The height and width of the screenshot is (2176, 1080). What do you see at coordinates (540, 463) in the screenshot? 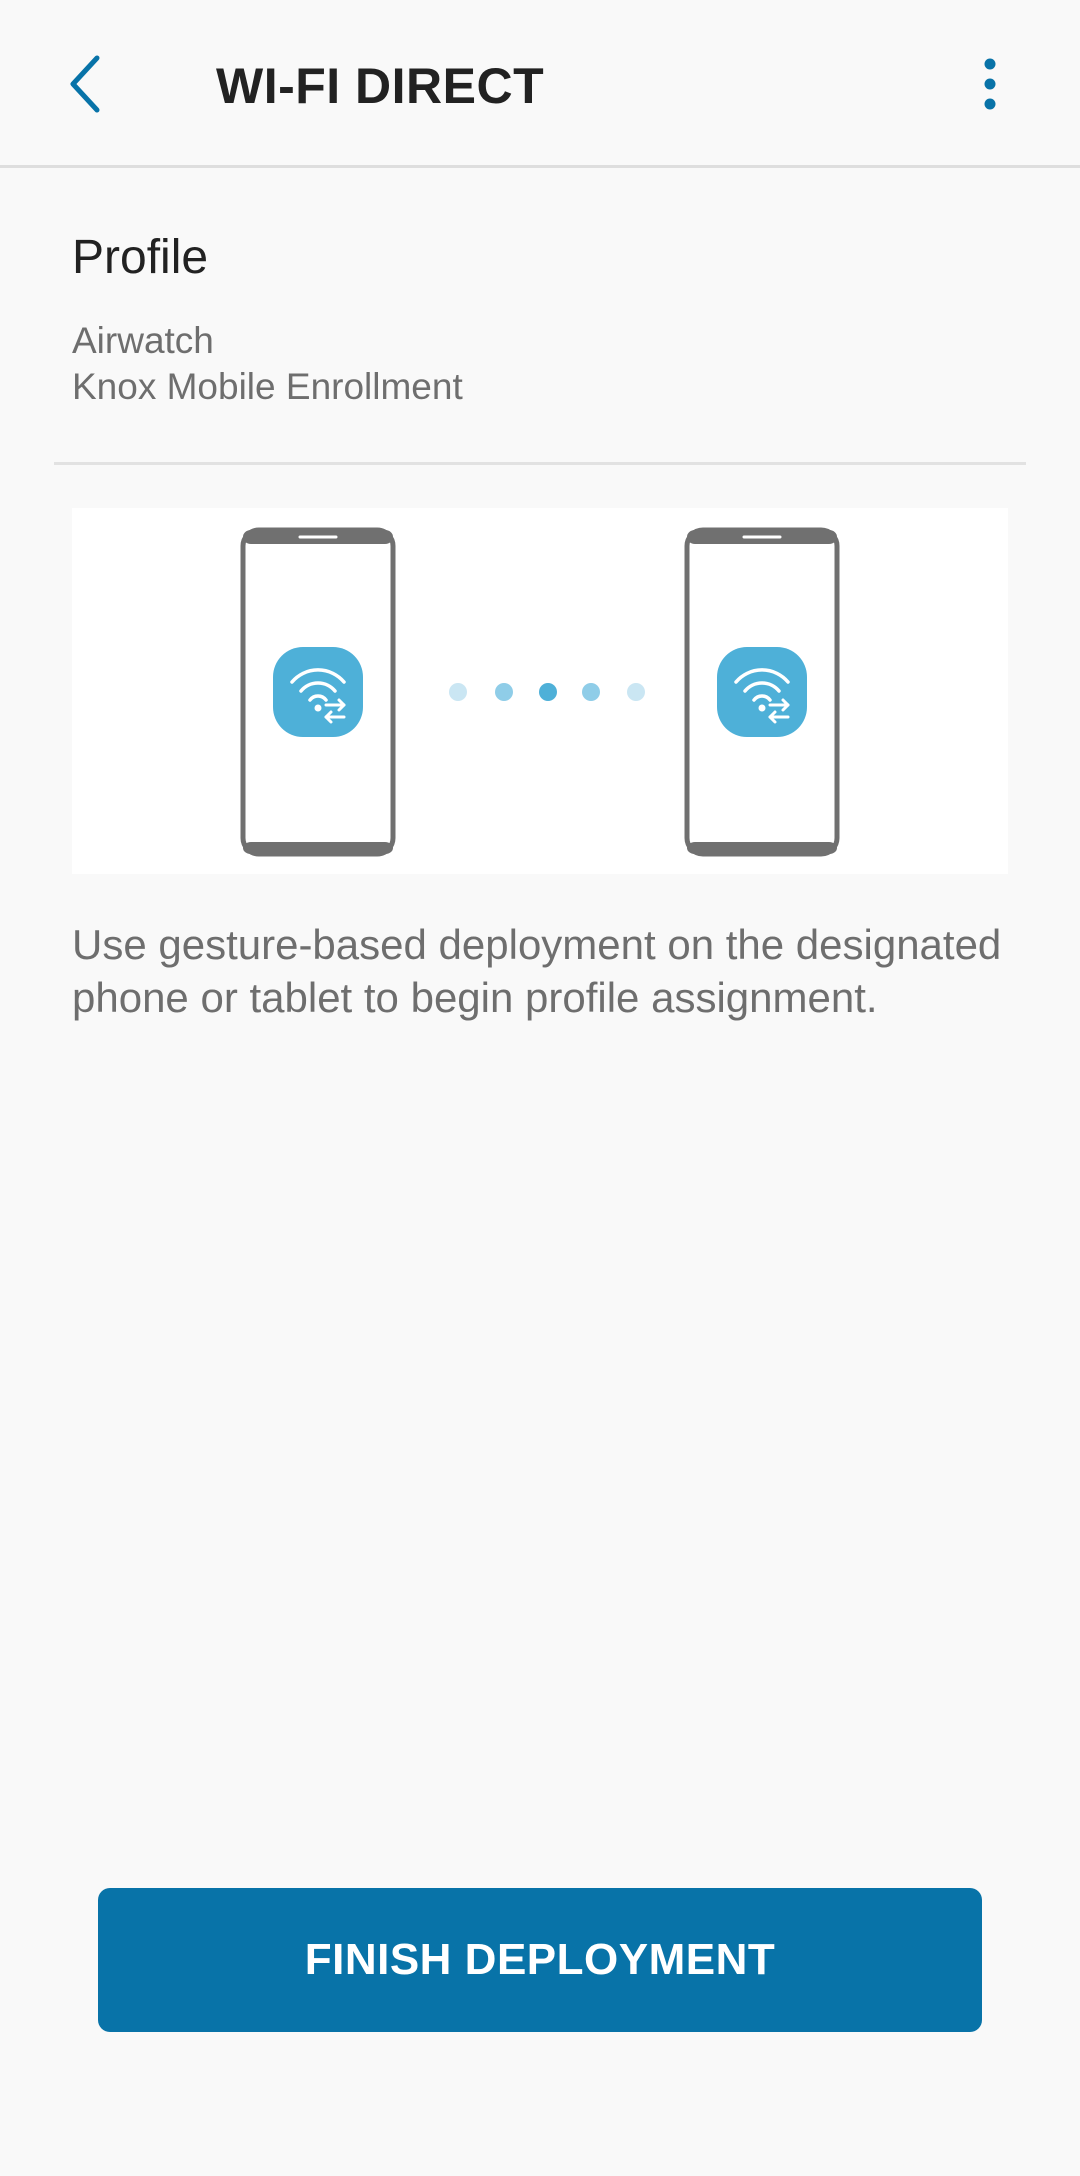
I see `divider` at bounding box center [540, 463].